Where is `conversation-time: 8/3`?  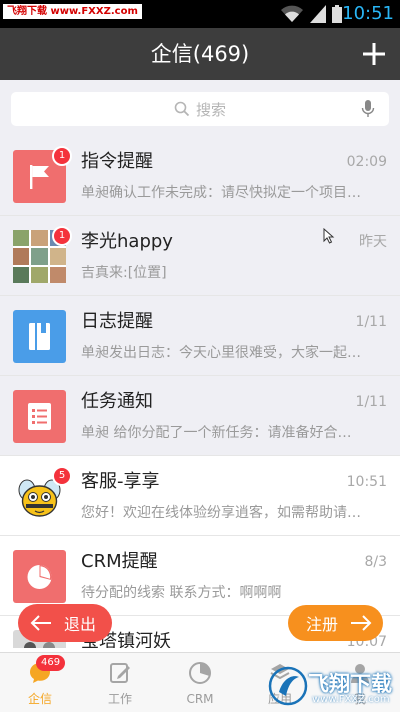
conversation-time: 8/3 is located at coordinates (375, 562).